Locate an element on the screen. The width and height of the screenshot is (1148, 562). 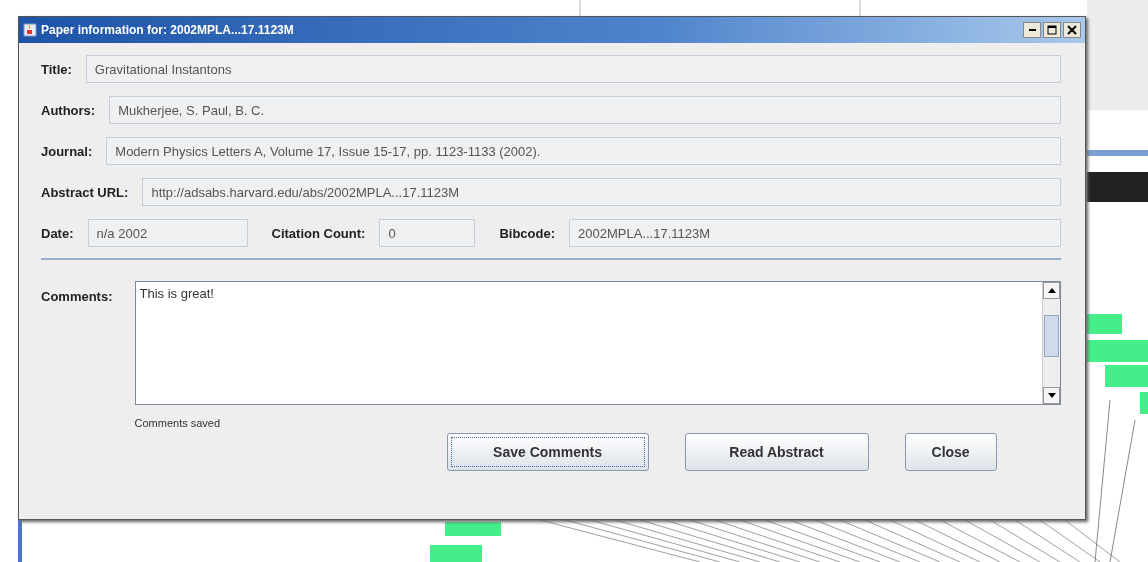
text-field: Gravitational Instantons is located at coordinates (573, 69).